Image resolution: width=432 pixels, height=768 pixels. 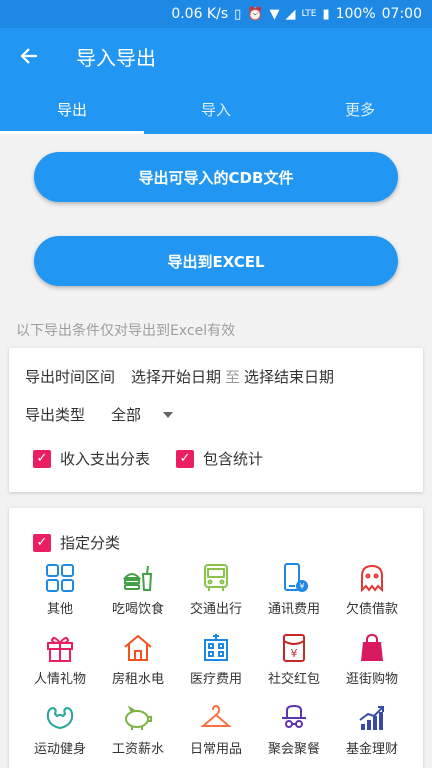 What do you see at coordinates (290, 14) in the screenshot?
I see `signal-icon: ◢` at bounding box center [290, 14].